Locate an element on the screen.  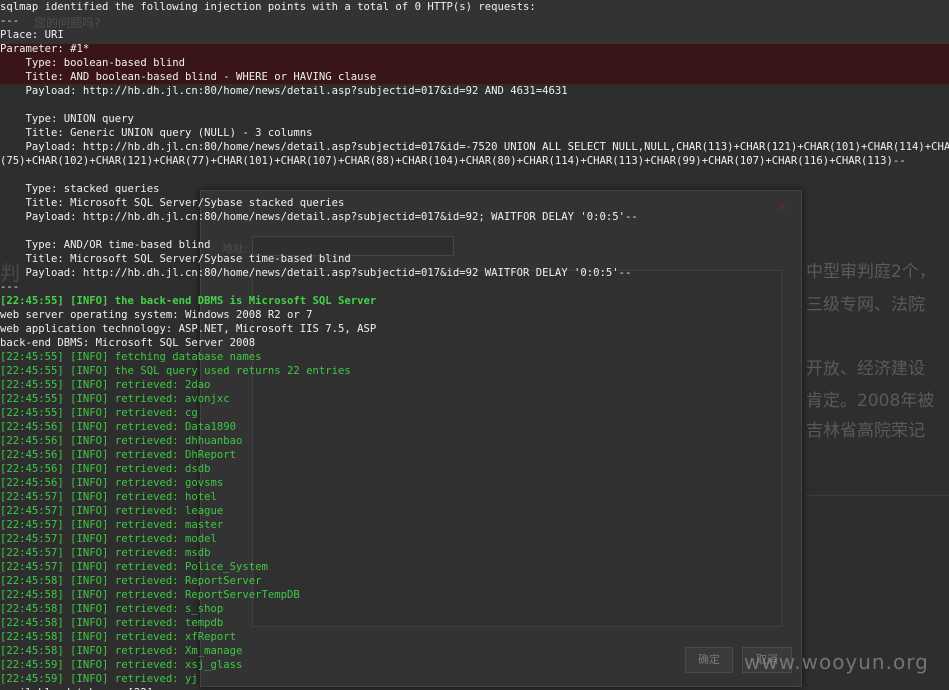
retrieved-database-line: [22:45:55] [INFO] retrieved: cg is located at coordinates (474, 413).